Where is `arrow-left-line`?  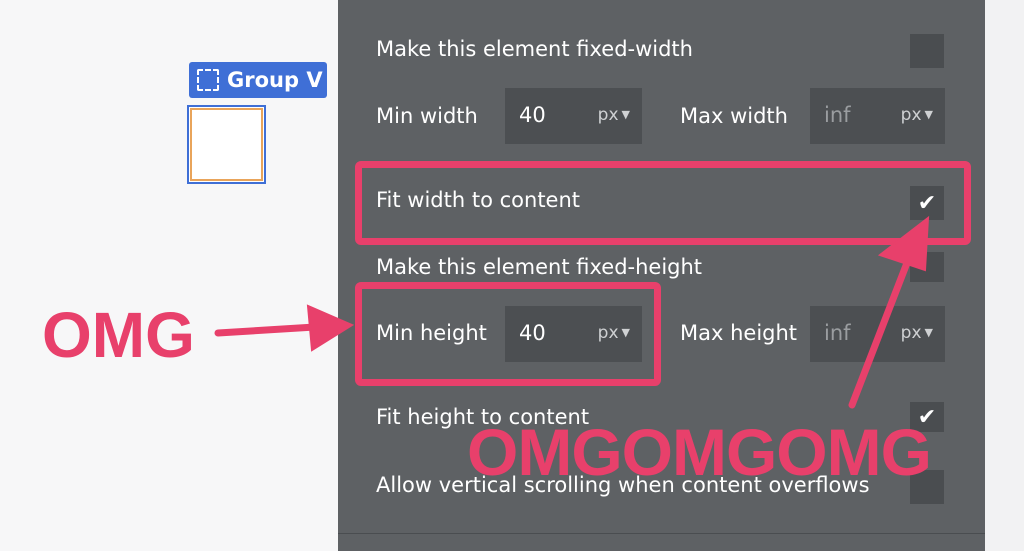
arrow-left-line is located at coordinates (266, 330).